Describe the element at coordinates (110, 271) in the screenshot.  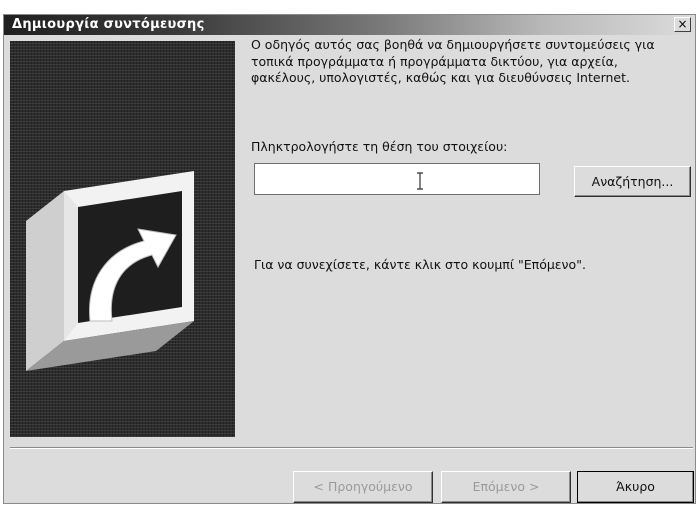
I see `shortcut-arrow-icon` at that location.